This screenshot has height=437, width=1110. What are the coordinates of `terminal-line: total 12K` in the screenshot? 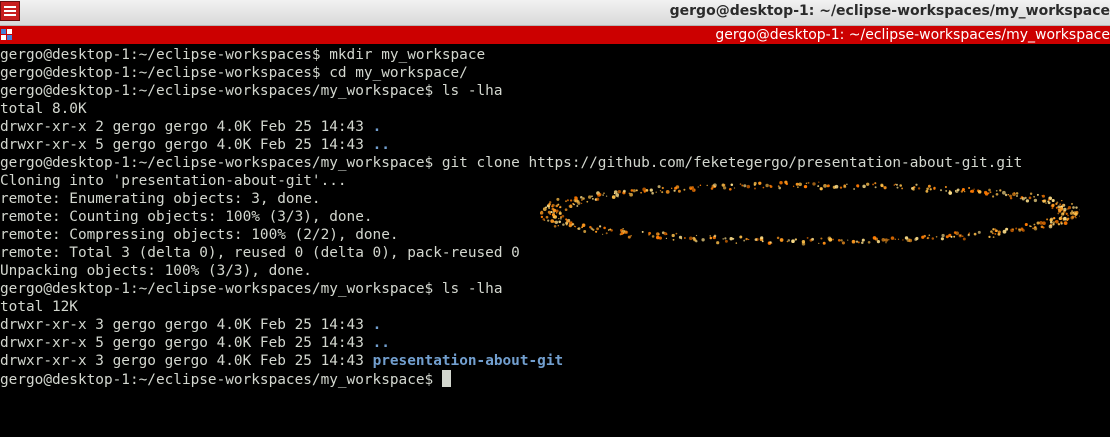 It's located at (39, 307).